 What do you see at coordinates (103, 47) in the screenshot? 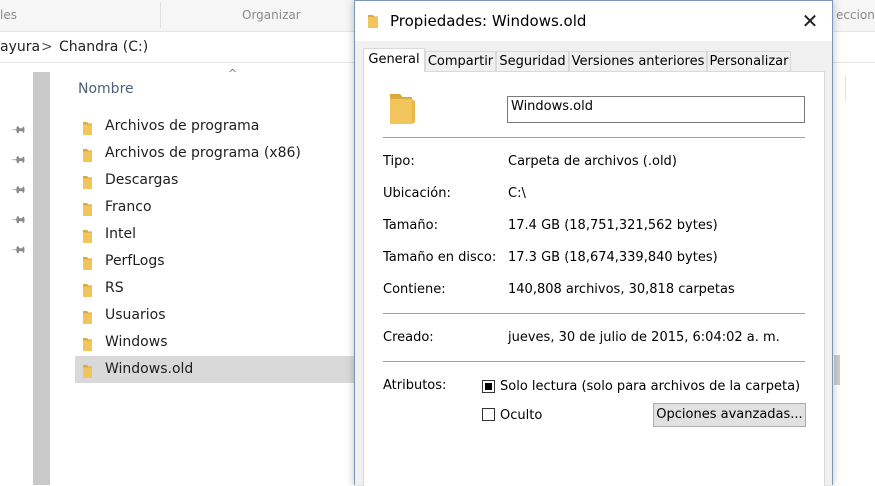
I see `breadcrumb-current: Chandra (C:)` at bounding box center [103, 47].